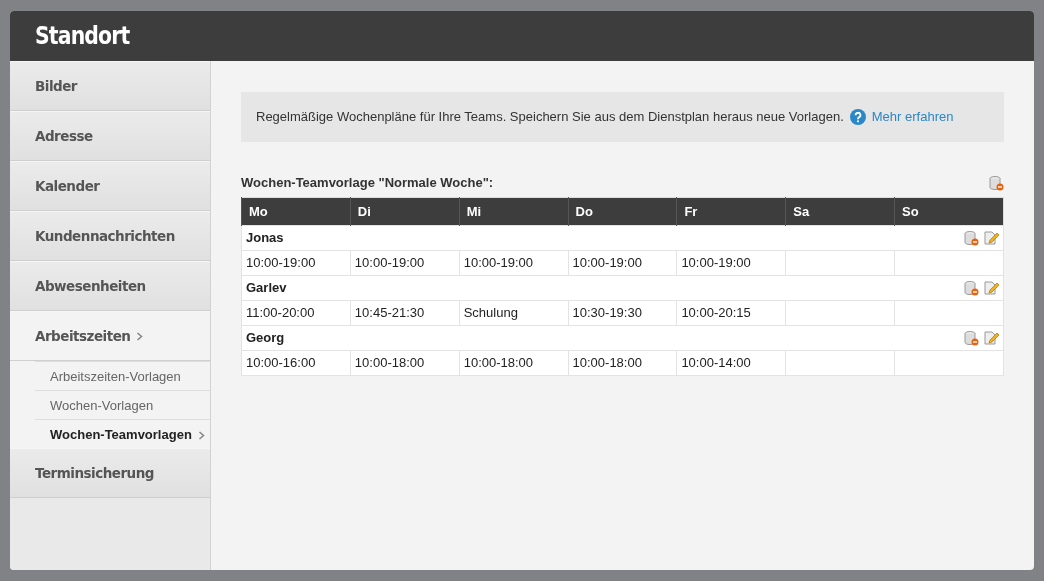 The width and height of the screenshot is (1044, 581). I want to click on shift-cell: Schulung, so click(514, 313).